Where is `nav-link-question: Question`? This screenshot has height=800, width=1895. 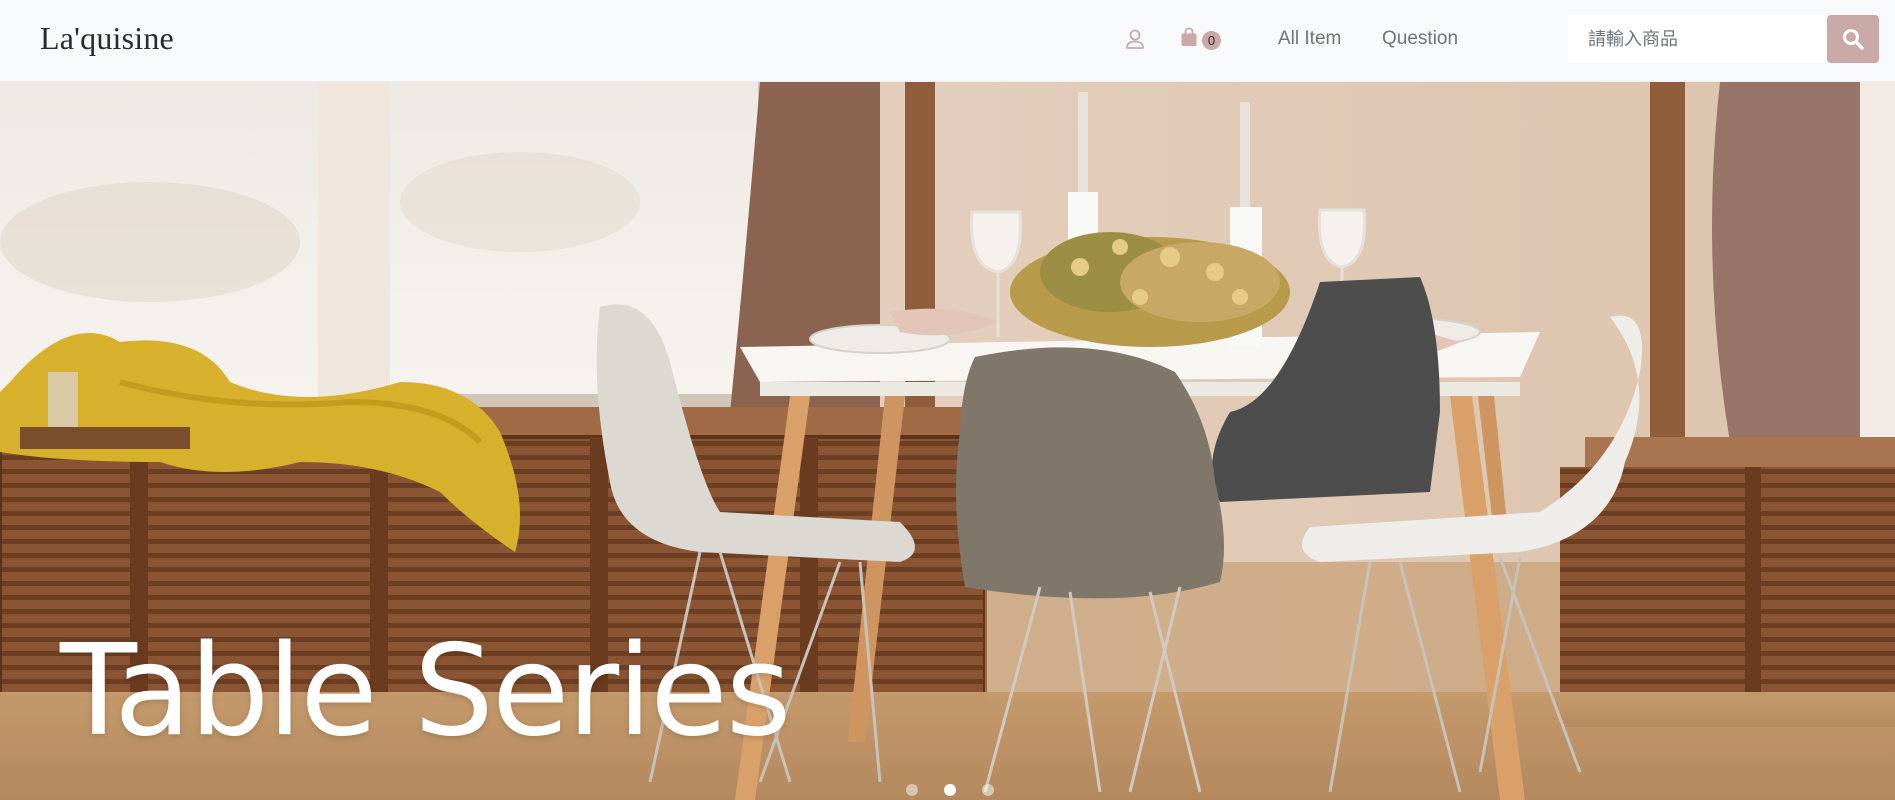 nav-link-question: Question is located at coordinates (1420, 39).